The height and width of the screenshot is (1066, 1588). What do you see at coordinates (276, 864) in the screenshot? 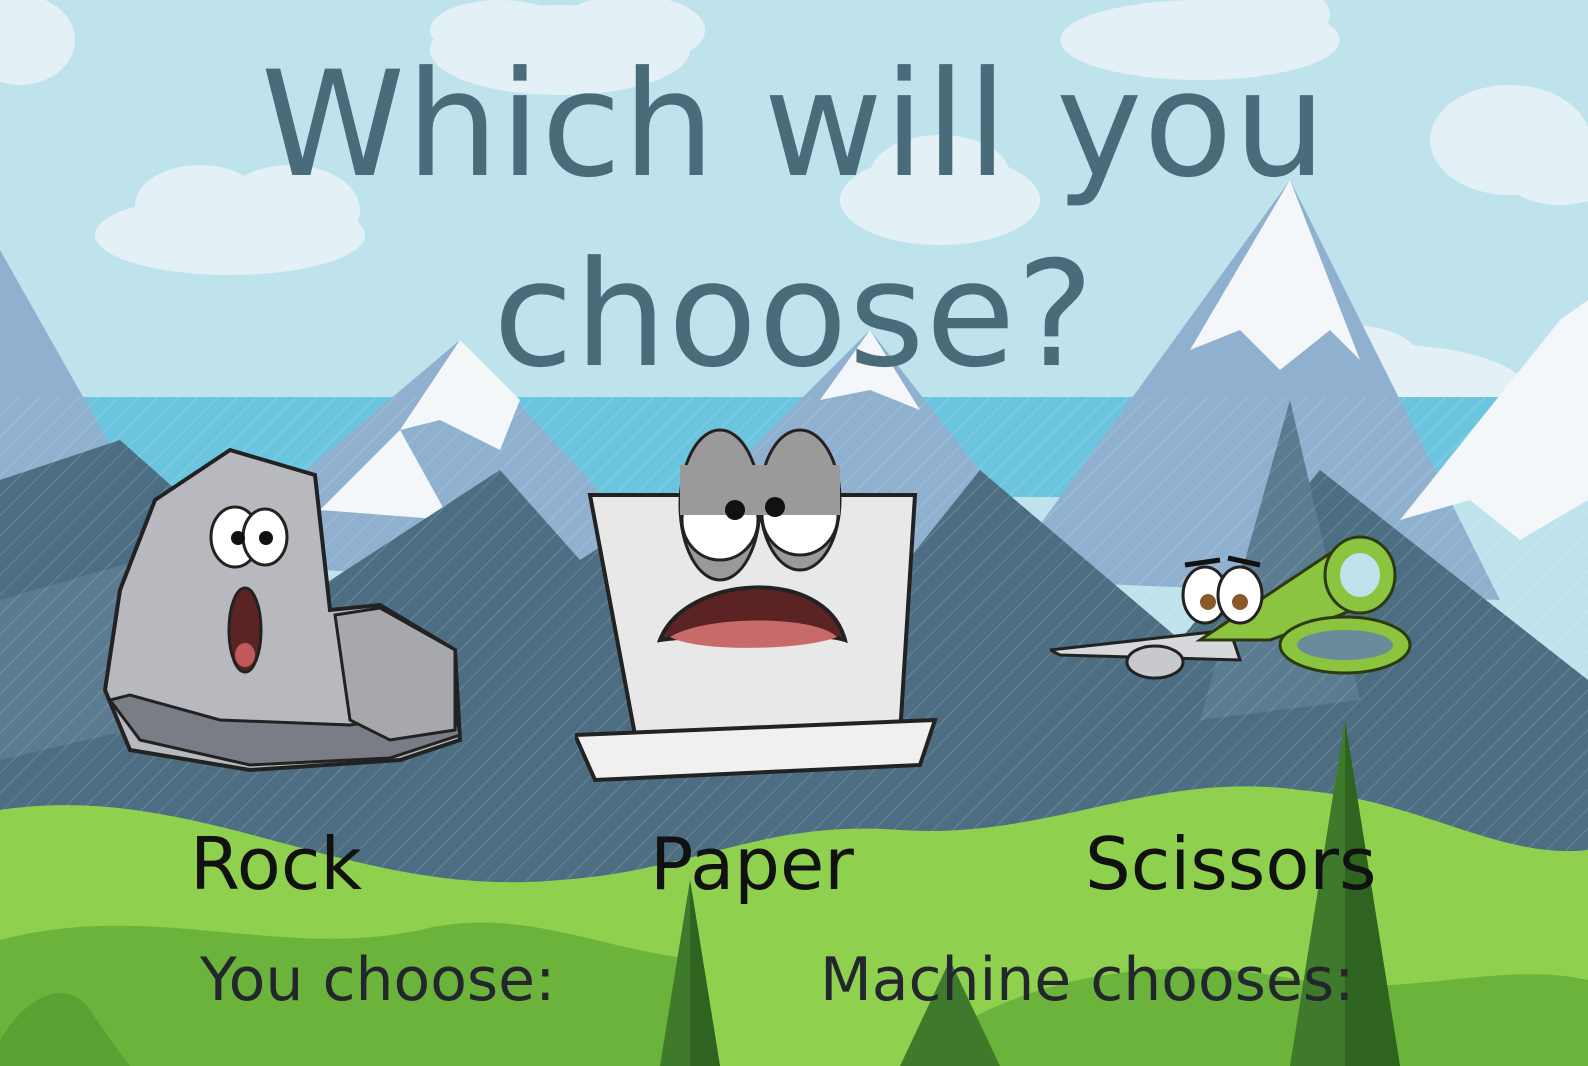
I see `rock-label: Rock` at bounding box center [276, 864].